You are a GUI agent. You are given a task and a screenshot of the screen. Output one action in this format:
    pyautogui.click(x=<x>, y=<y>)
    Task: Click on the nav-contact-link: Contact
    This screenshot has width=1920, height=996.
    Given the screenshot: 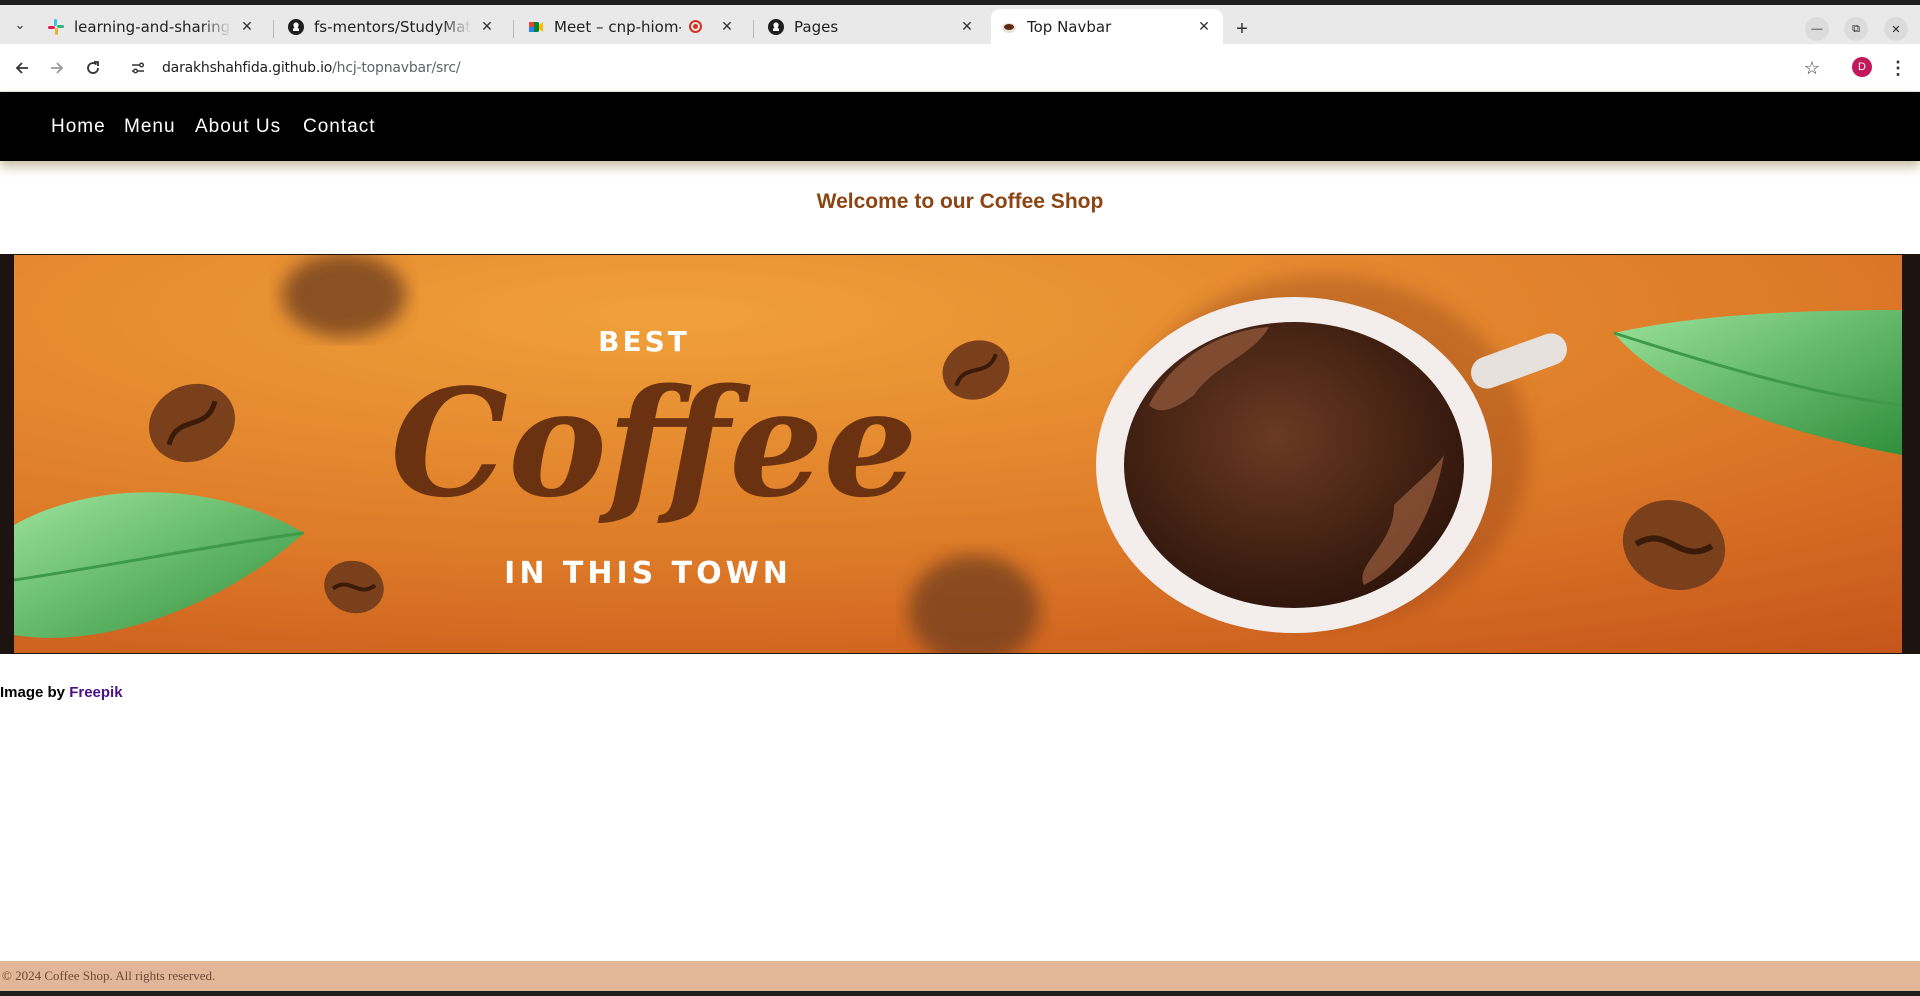 What is the action you would take?
    pyautogui.click(x=339, y=127)
    